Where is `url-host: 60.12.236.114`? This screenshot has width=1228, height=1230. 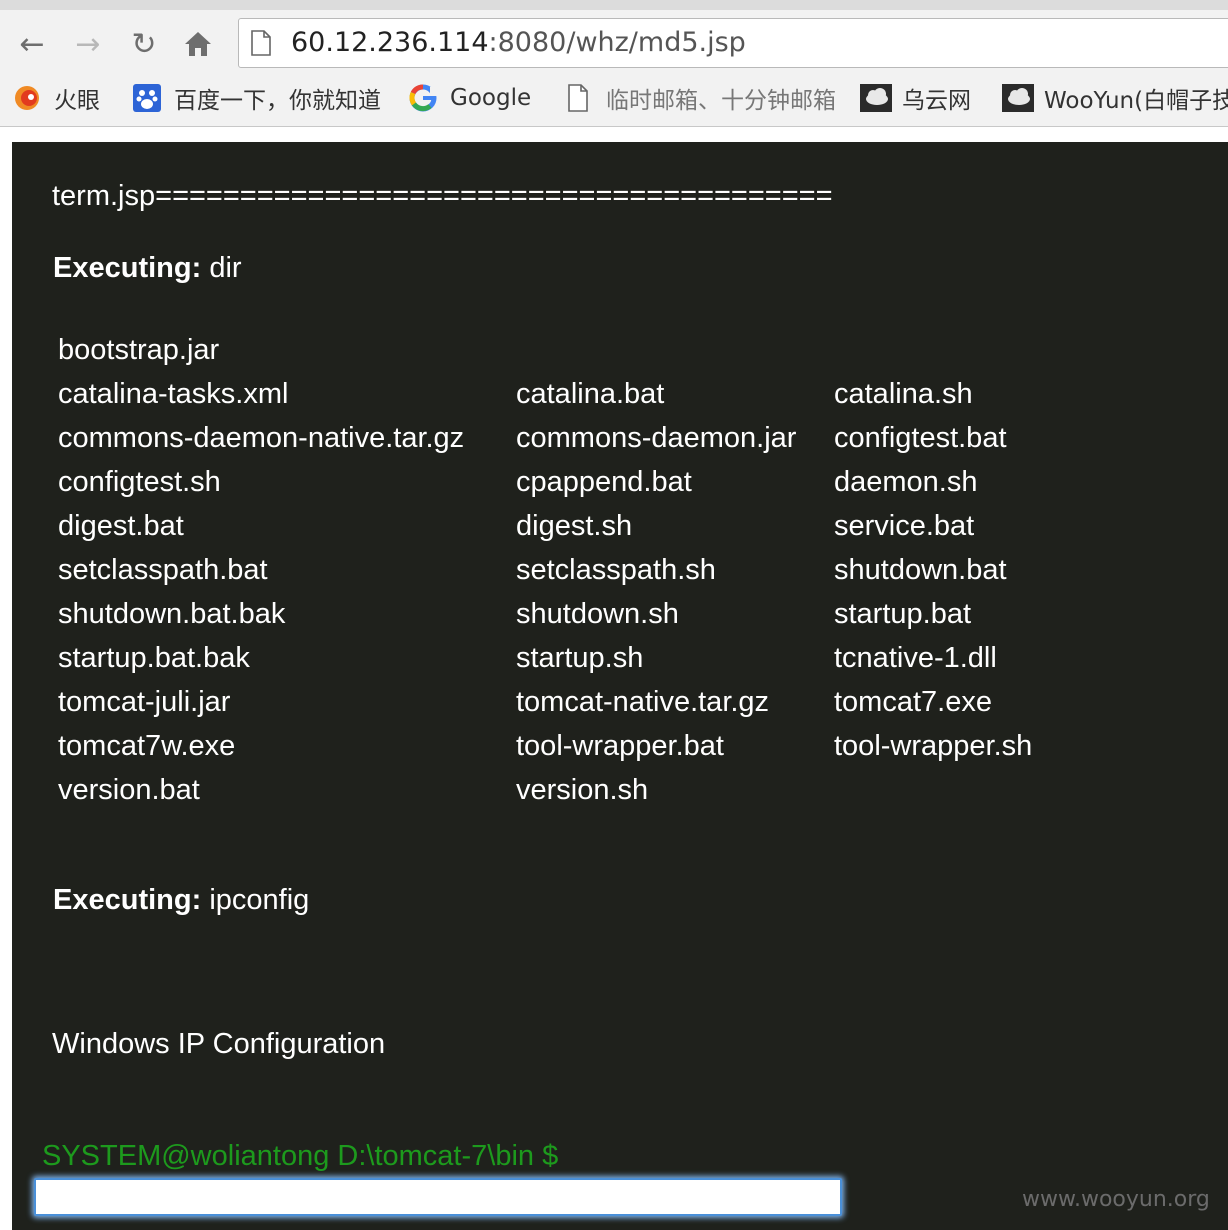 url-host: 60.12.236.114 is located at coordinates (390, 42).